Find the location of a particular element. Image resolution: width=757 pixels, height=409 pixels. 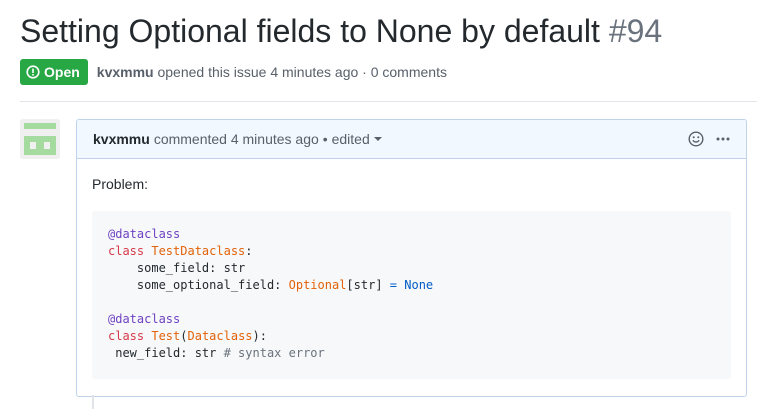

kebab-horizontal-icon is located at coordinates (723, 139).